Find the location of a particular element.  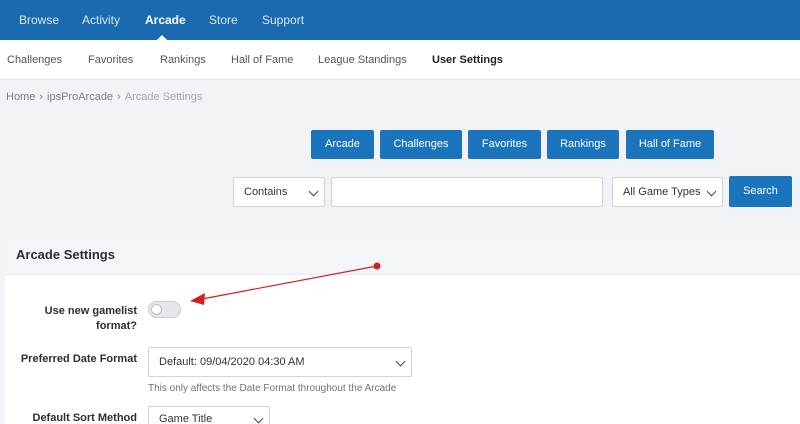

subnav-favorites: Favorites is located at coordinates (110, 60).